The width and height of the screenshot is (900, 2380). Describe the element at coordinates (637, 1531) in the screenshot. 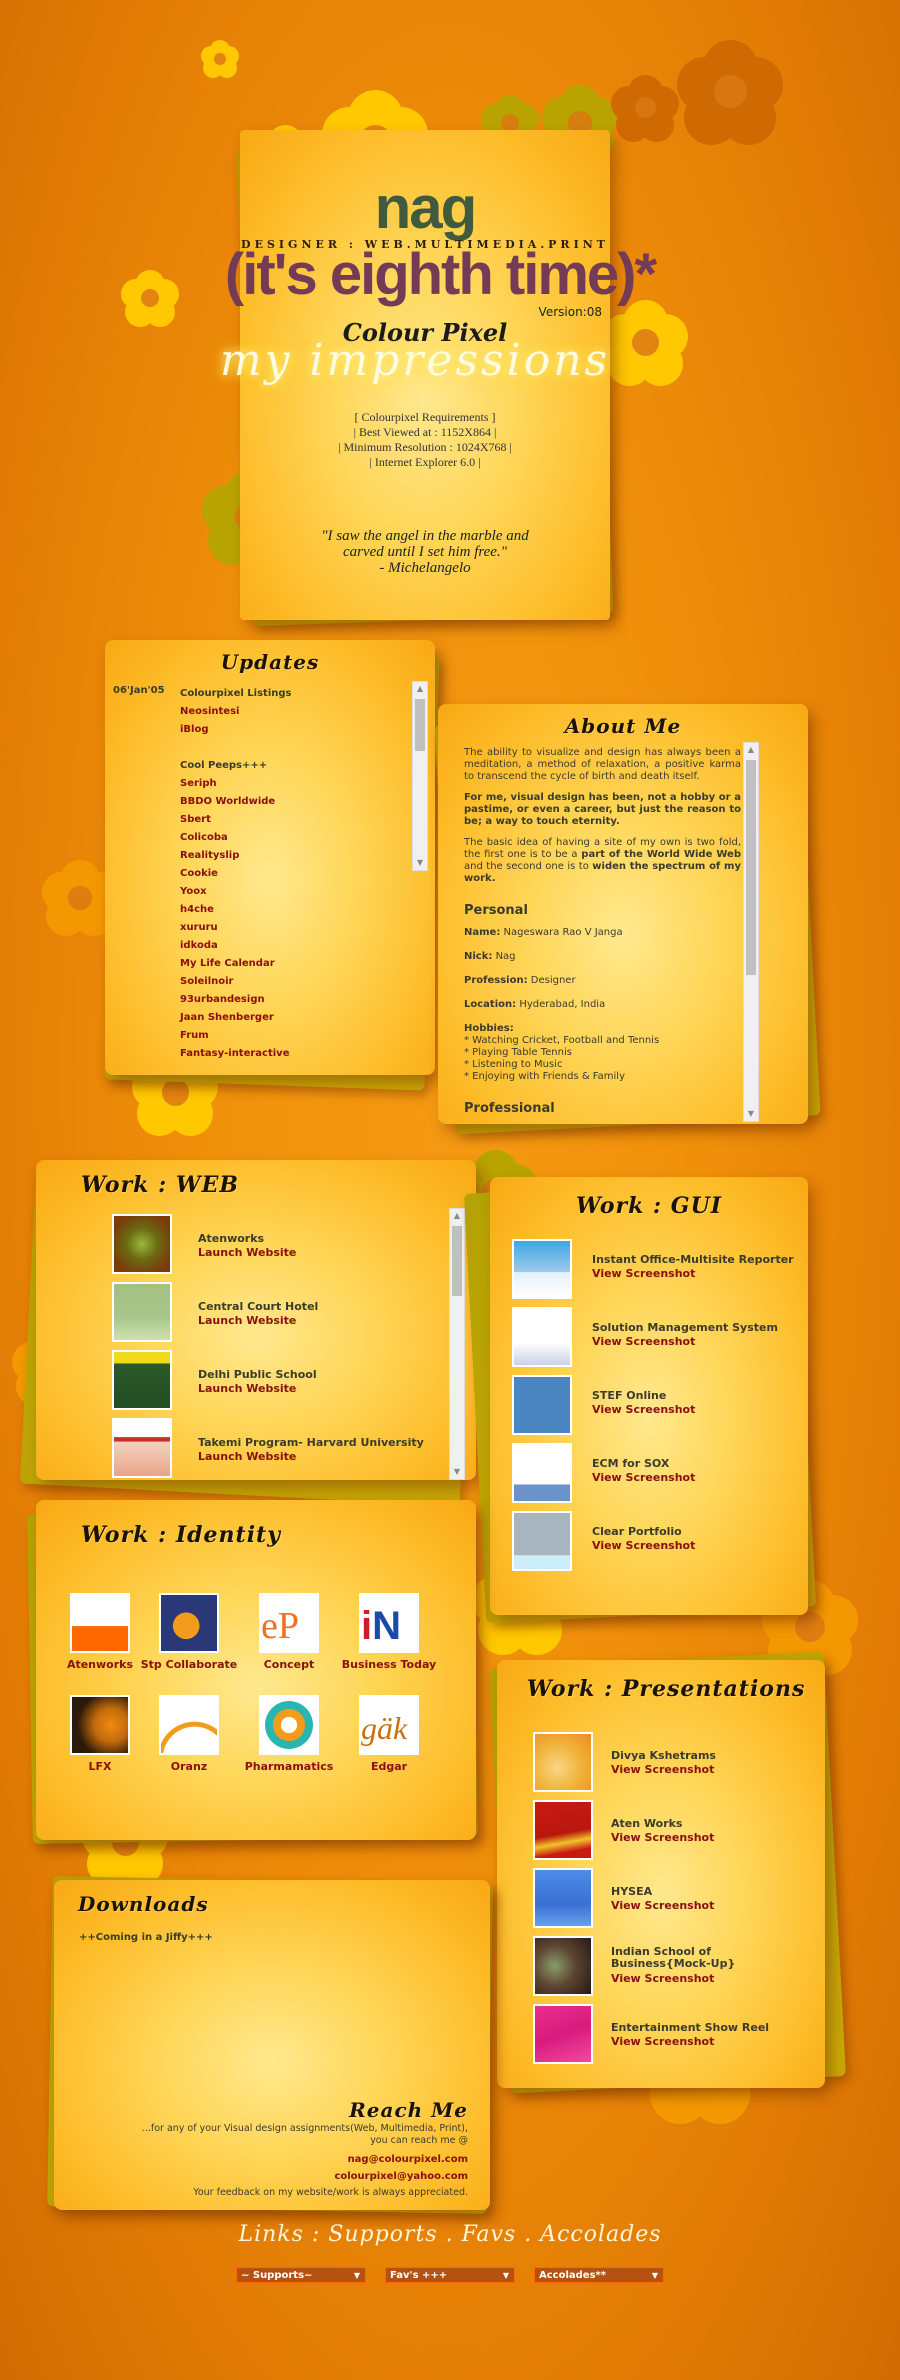

I see `gui-item-title: Clear Portfolio` at that location.